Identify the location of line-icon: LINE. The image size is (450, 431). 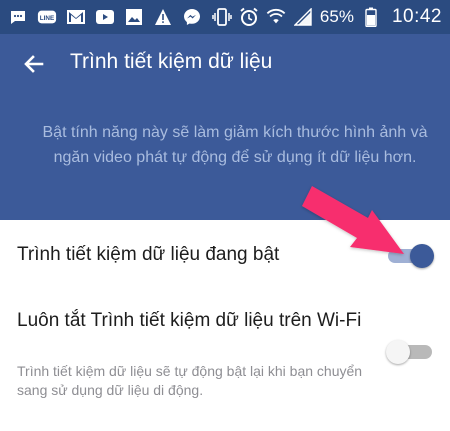
(47, 17).